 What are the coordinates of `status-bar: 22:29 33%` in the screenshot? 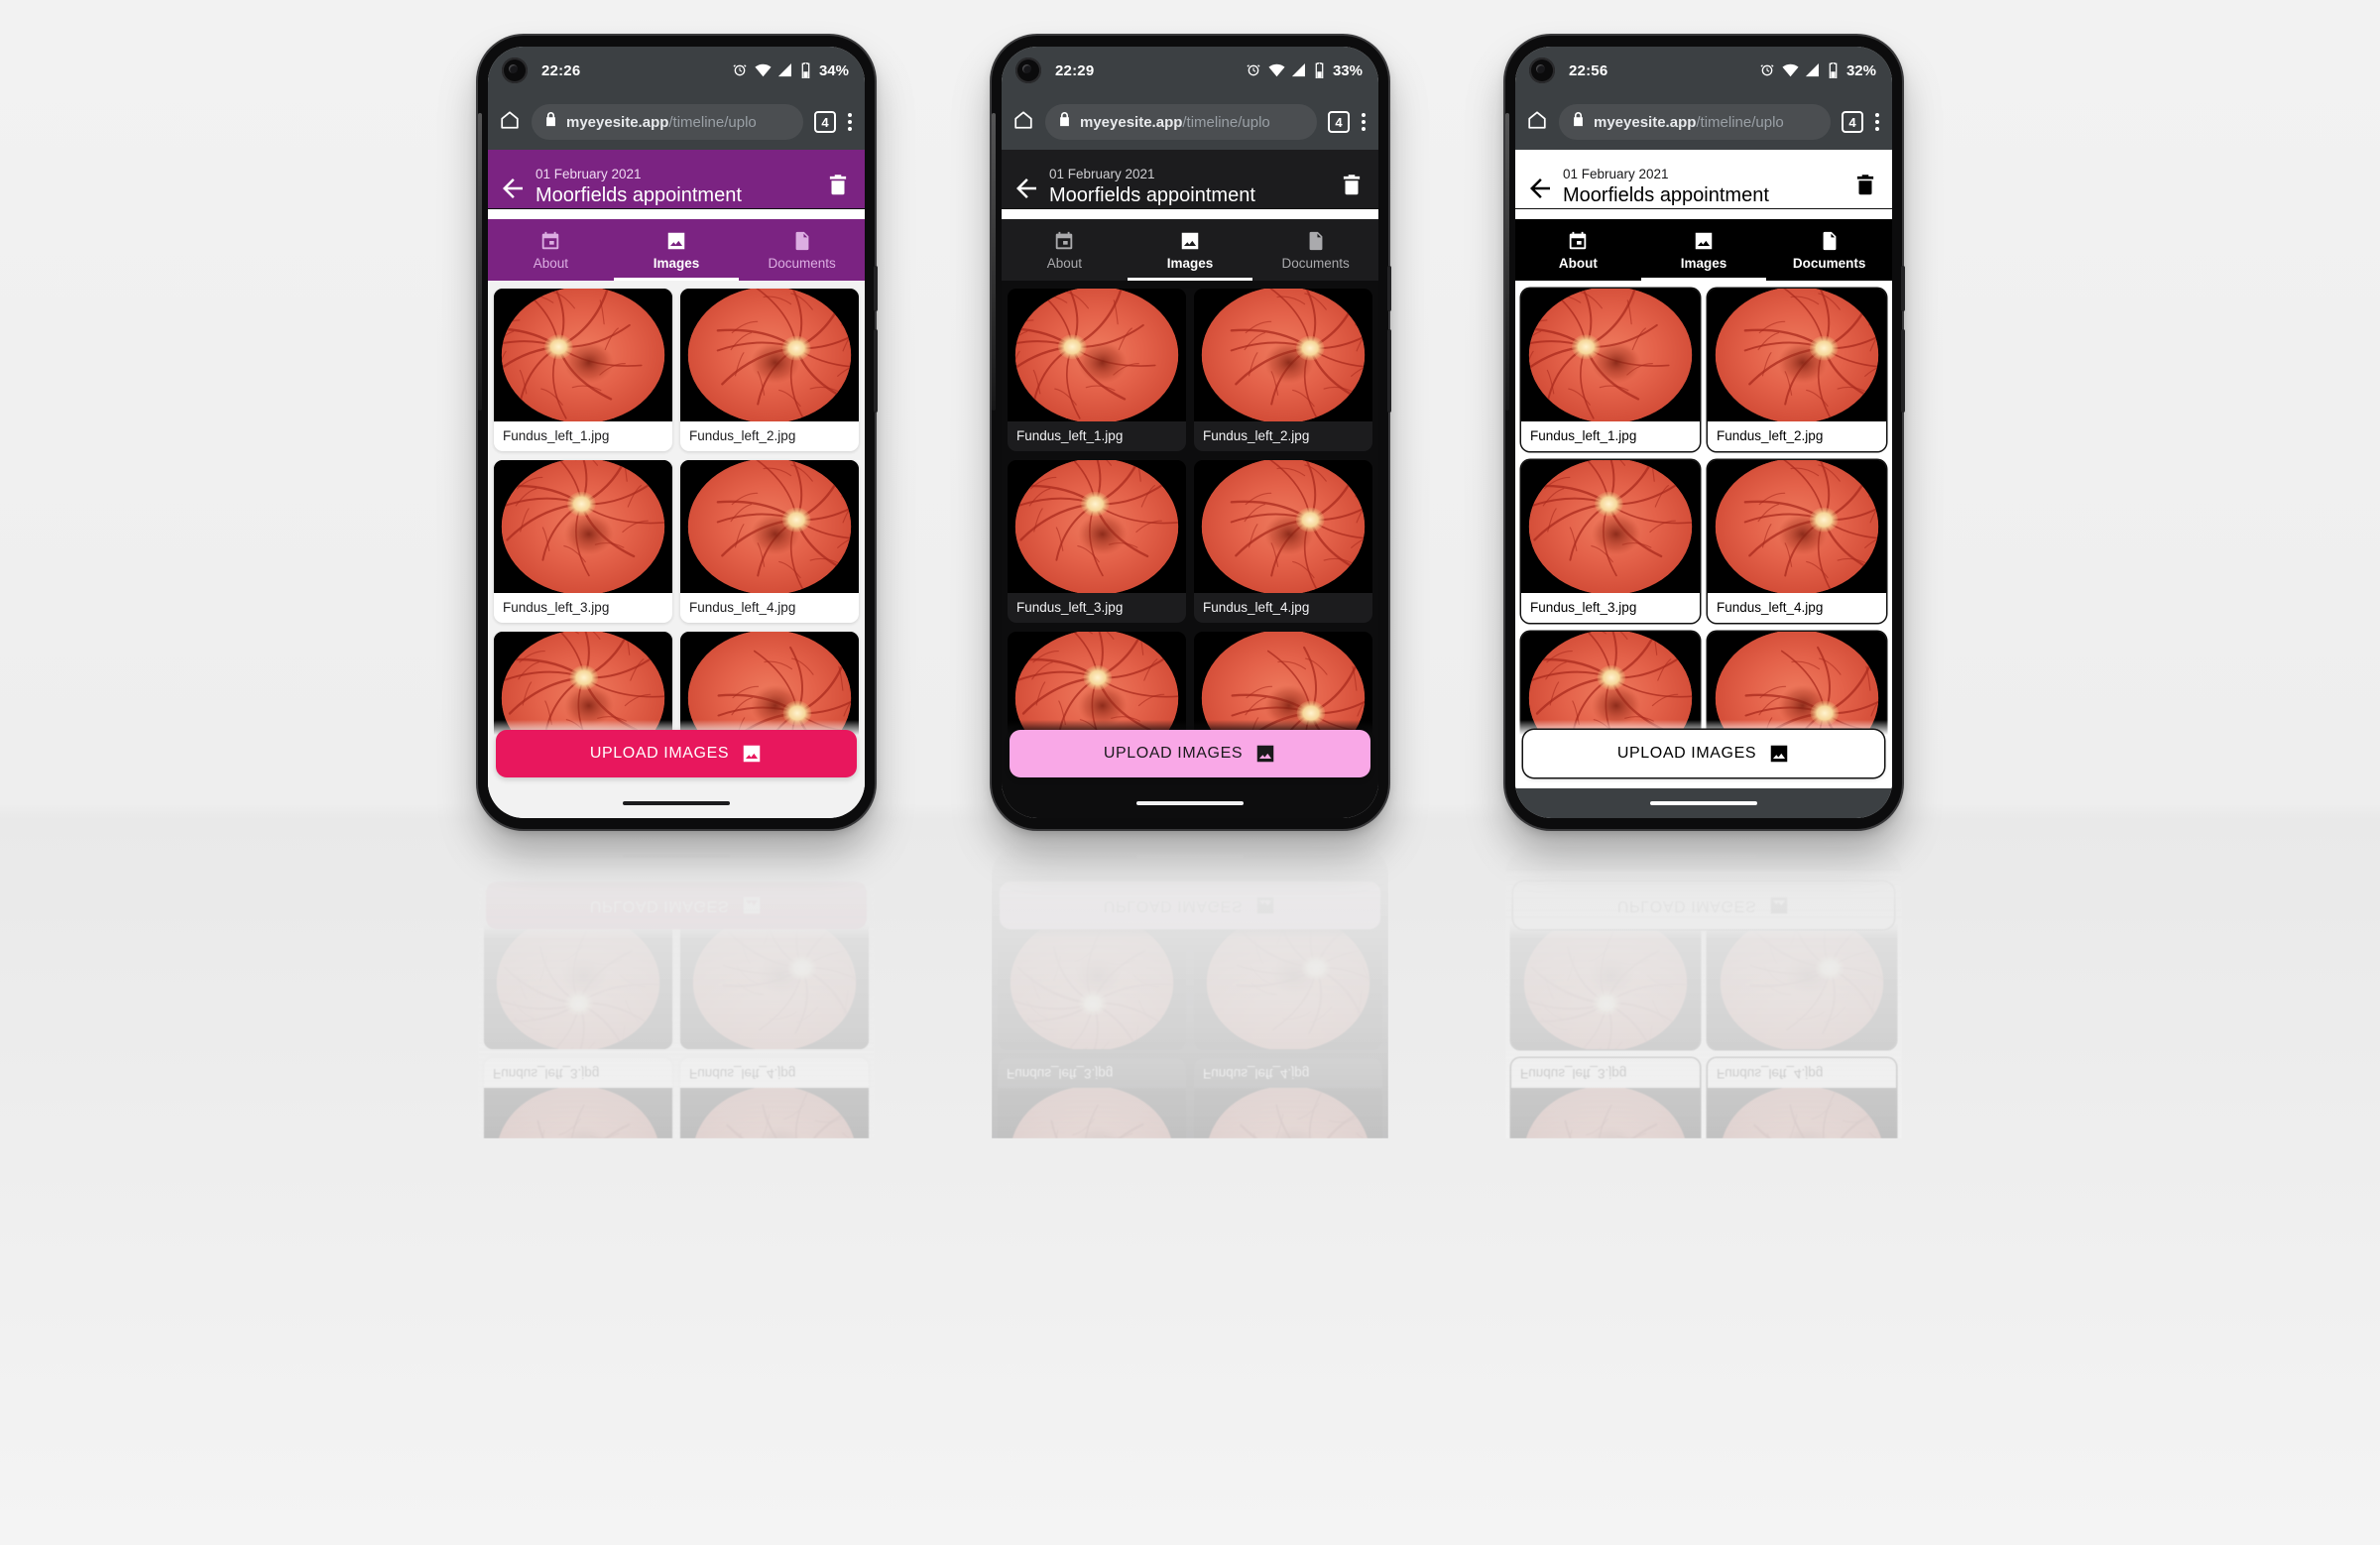 It's located at (1190, 70).